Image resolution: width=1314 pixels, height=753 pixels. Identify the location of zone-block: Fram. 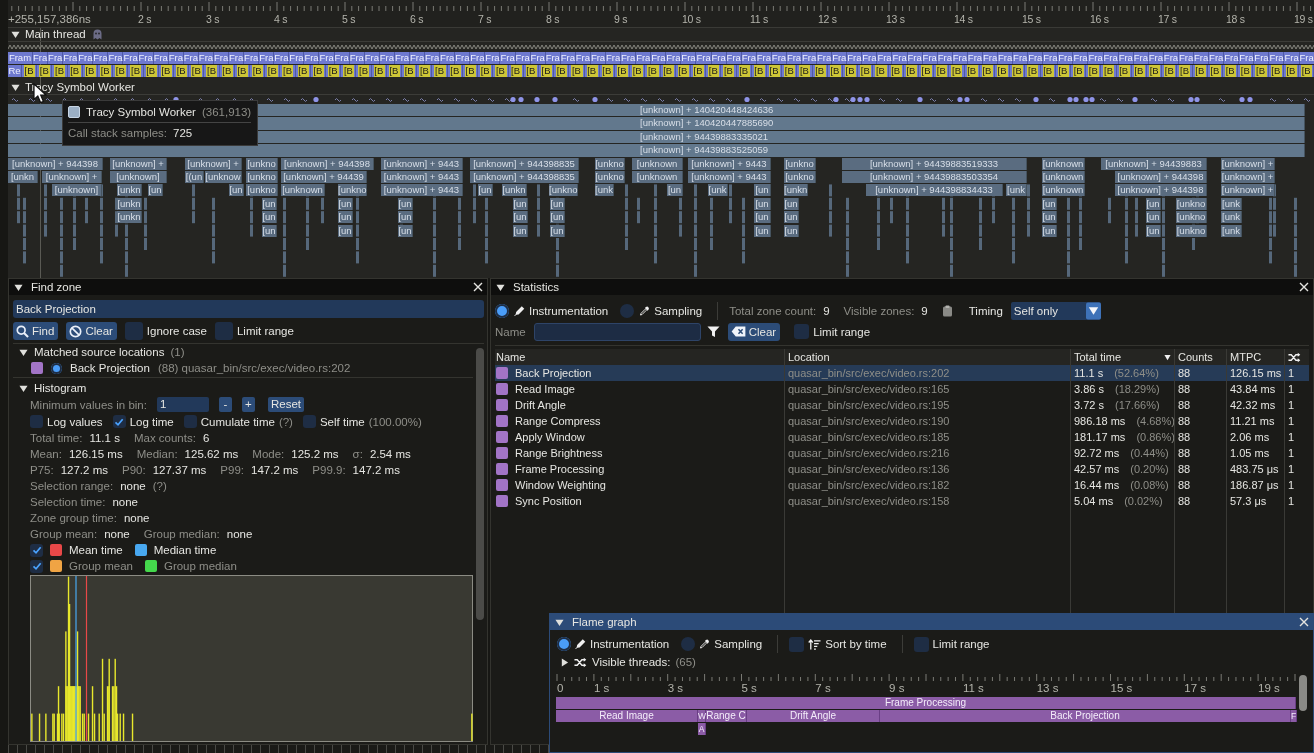
(20, 58).